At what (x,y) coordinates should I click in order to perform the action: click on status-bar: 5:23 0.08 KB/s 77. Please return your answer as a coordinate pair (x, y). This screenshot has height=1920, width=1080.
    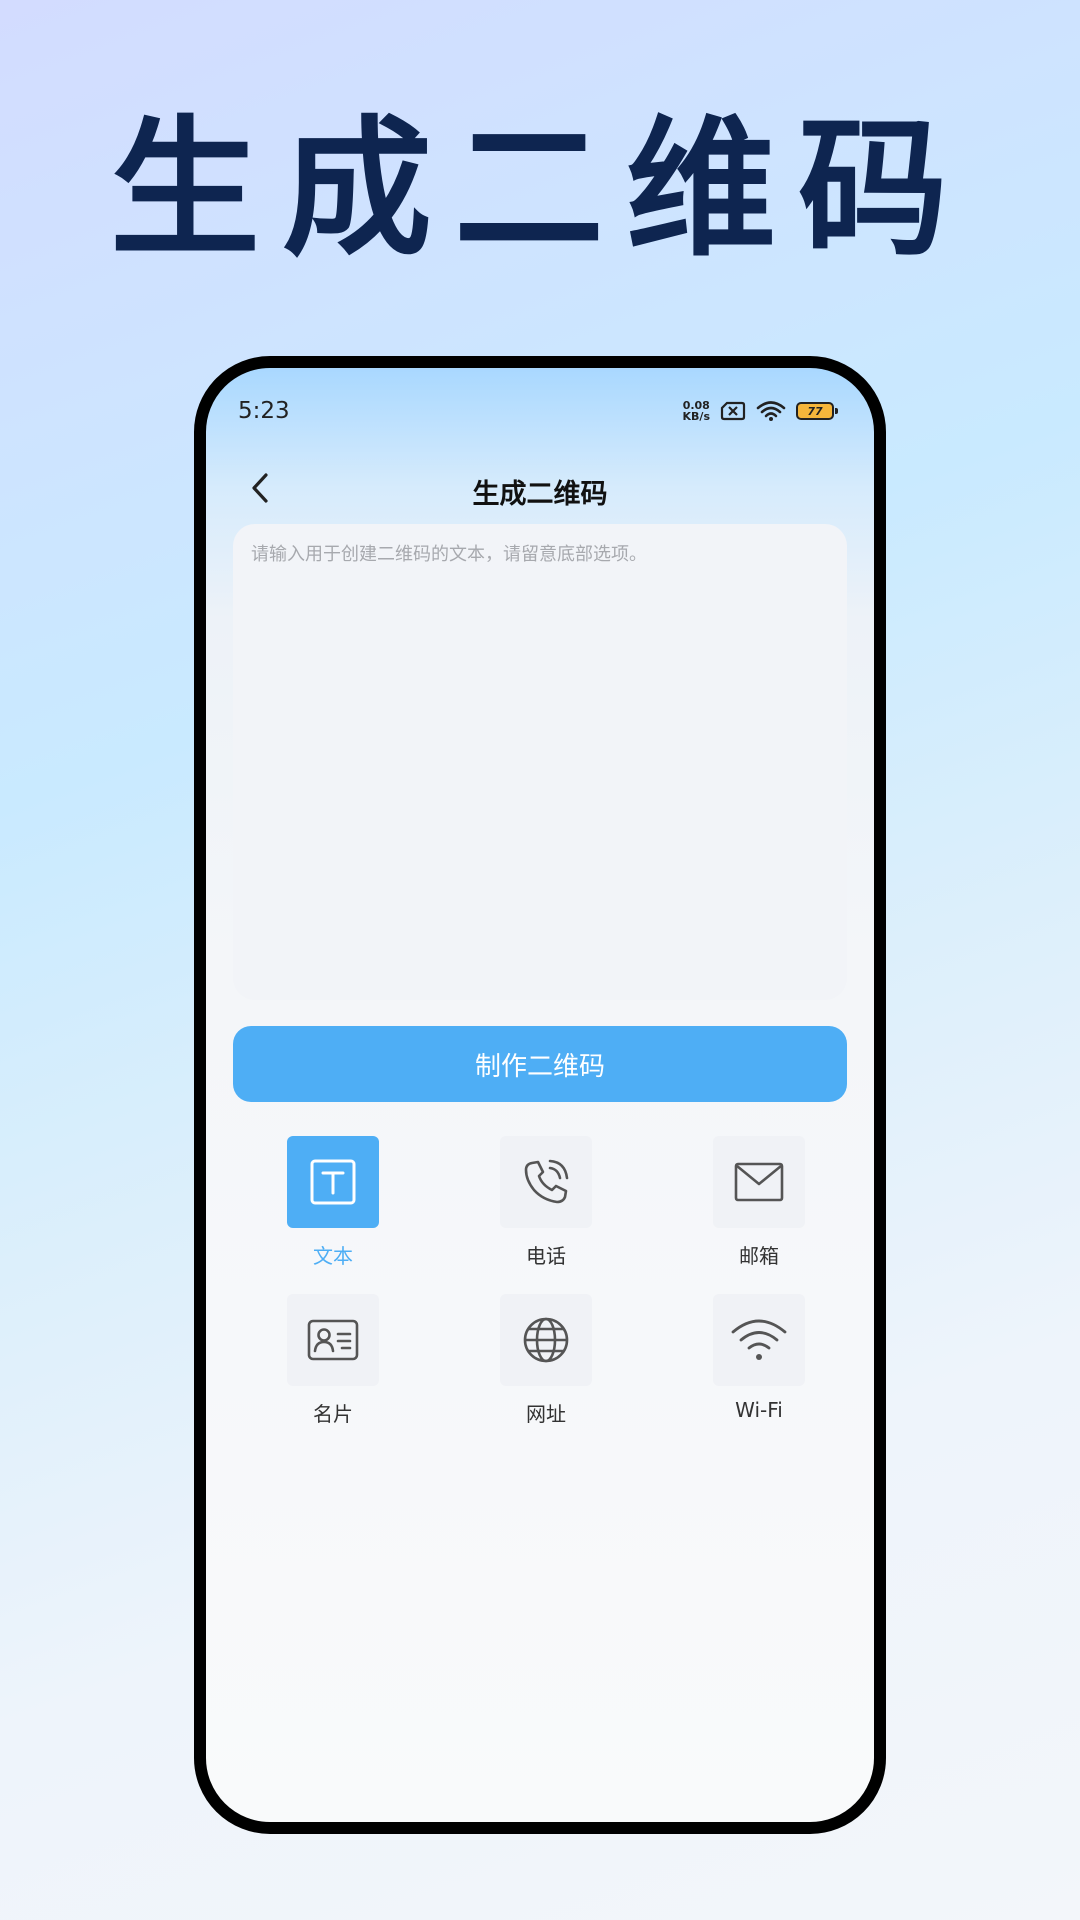
    Looking at the image, I should click on (540, 403).